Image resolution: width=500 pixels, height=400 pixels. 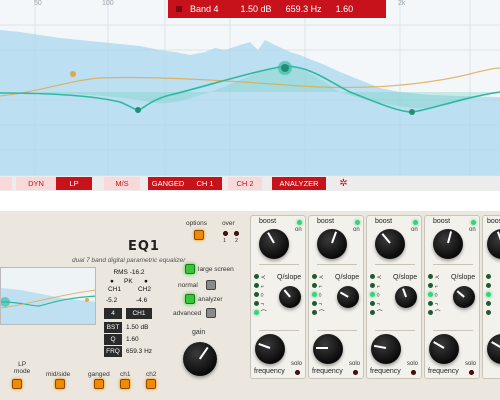 I want to click on band-info-banner: Band 4 1.50 dB 659.3 Hz 1.60, so click(x=277, y=9).